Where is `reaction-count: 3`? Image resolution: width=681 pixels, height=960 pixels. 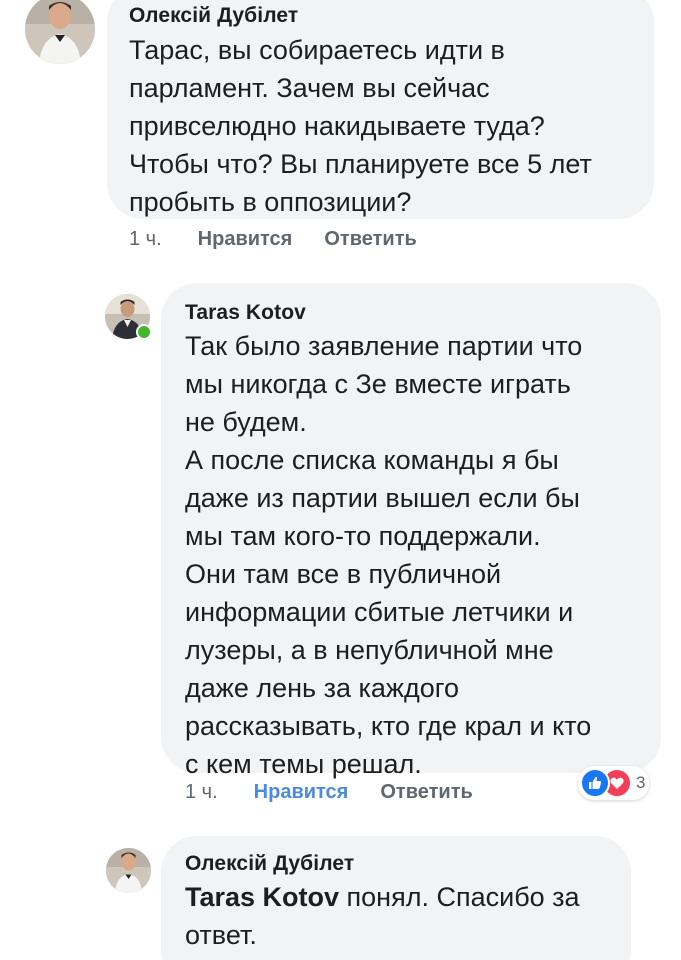 reaction-count: 3 is located at coordinates (641, 782).